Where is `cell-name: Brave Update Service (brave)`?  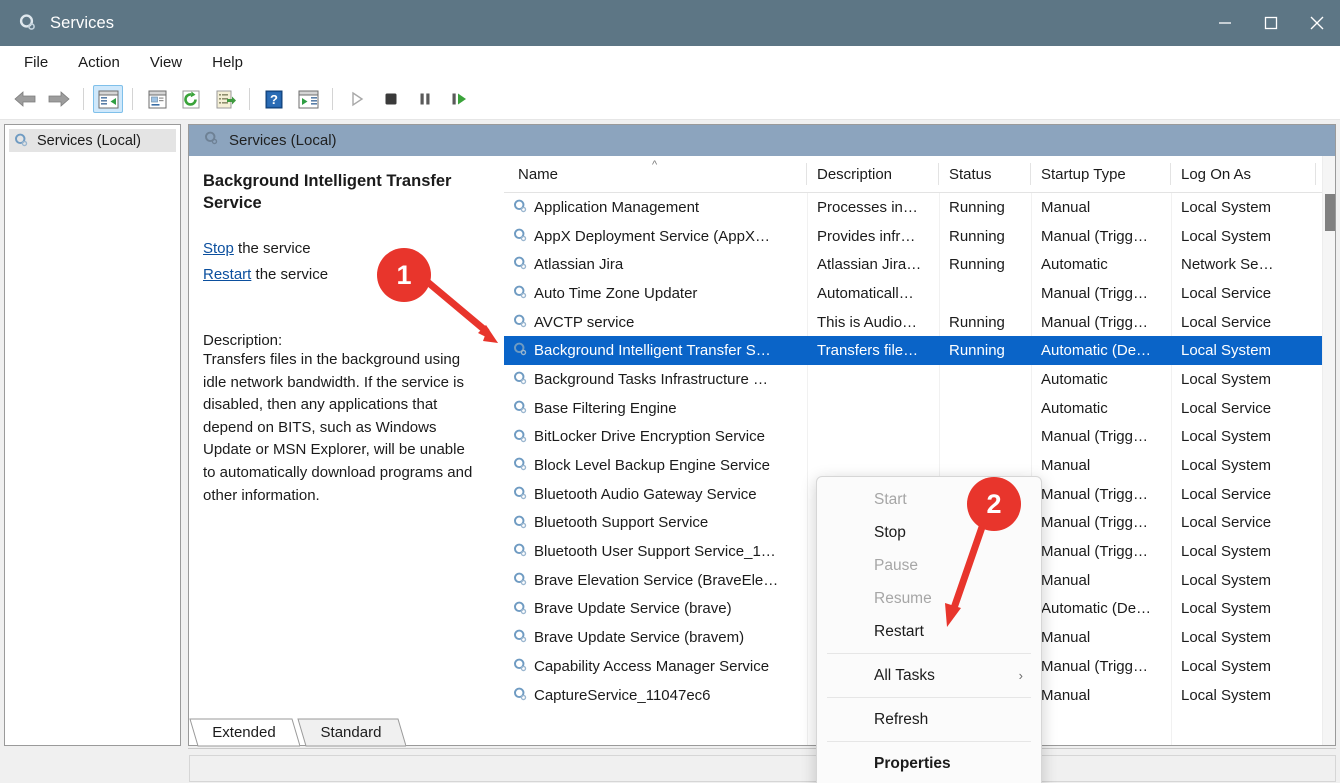 cell-name: Brave Update Service (brave) is located at coordinates (633, 609).